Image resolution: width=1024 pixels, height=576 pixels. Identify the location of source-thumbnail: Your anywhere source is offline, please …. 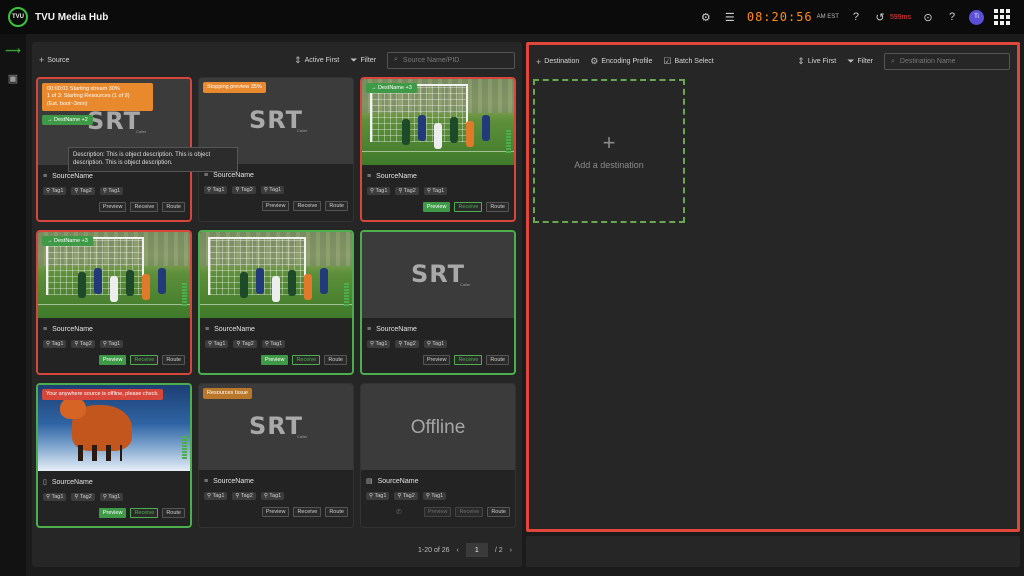
(114, 428).